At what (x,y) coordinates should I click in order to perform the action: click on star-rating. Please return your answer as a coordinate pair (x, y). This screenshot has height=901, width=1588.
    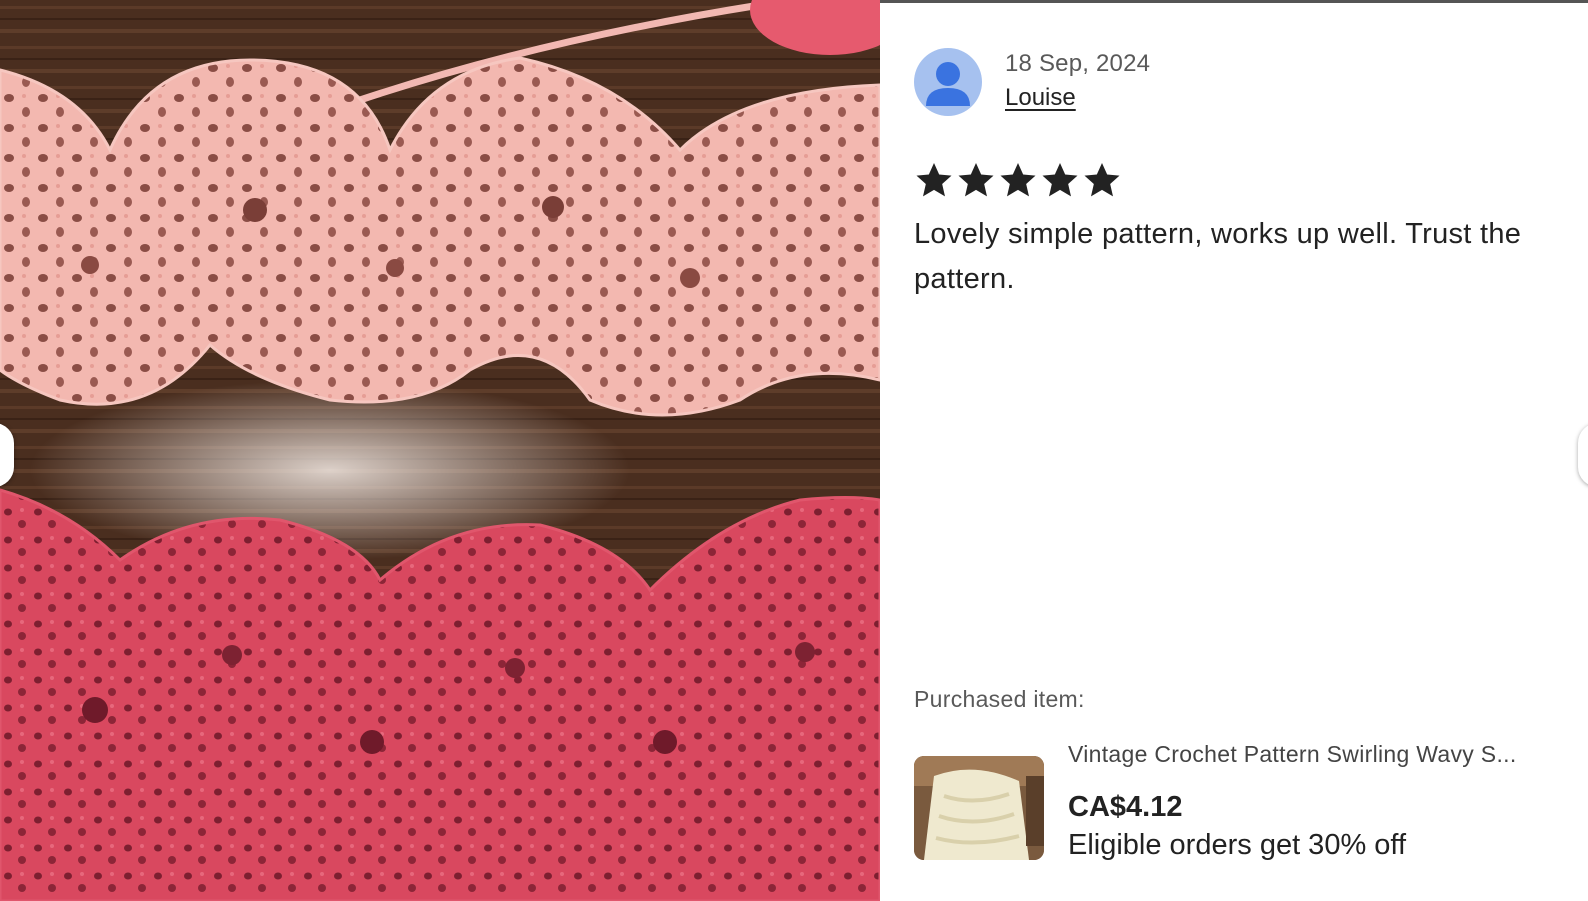
    Looking at the image, I should click on (1018, 180).